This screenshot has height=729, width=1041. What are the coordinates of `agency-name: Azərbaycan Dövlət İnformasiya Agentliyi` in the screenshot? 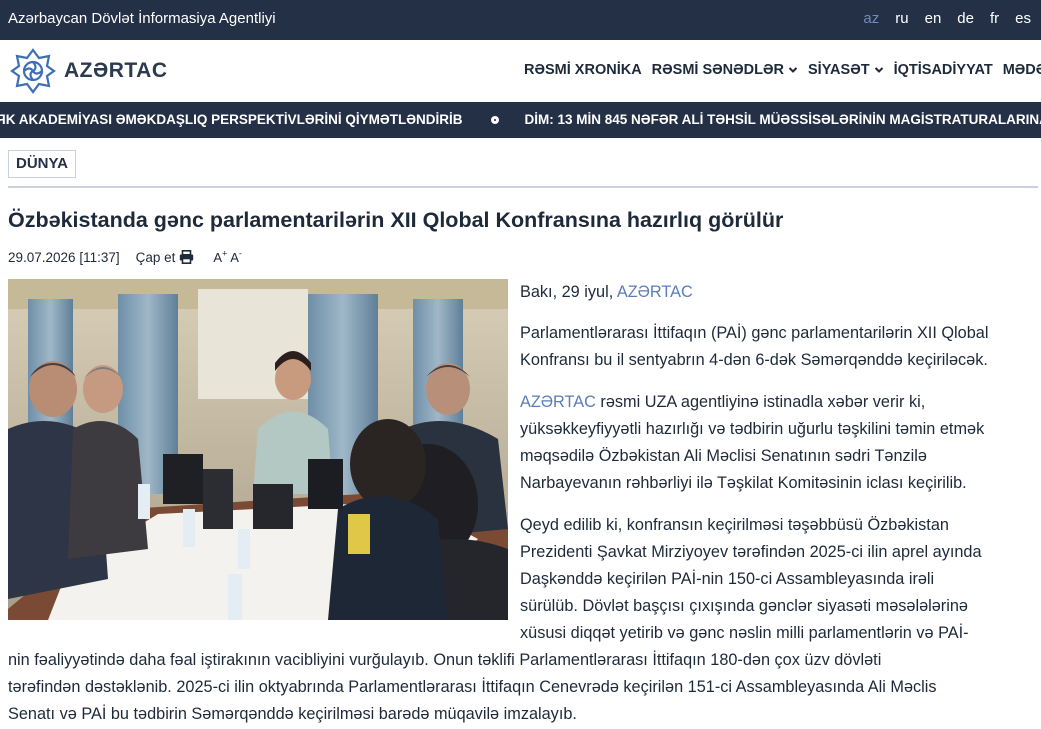 It's located at (142, 18).